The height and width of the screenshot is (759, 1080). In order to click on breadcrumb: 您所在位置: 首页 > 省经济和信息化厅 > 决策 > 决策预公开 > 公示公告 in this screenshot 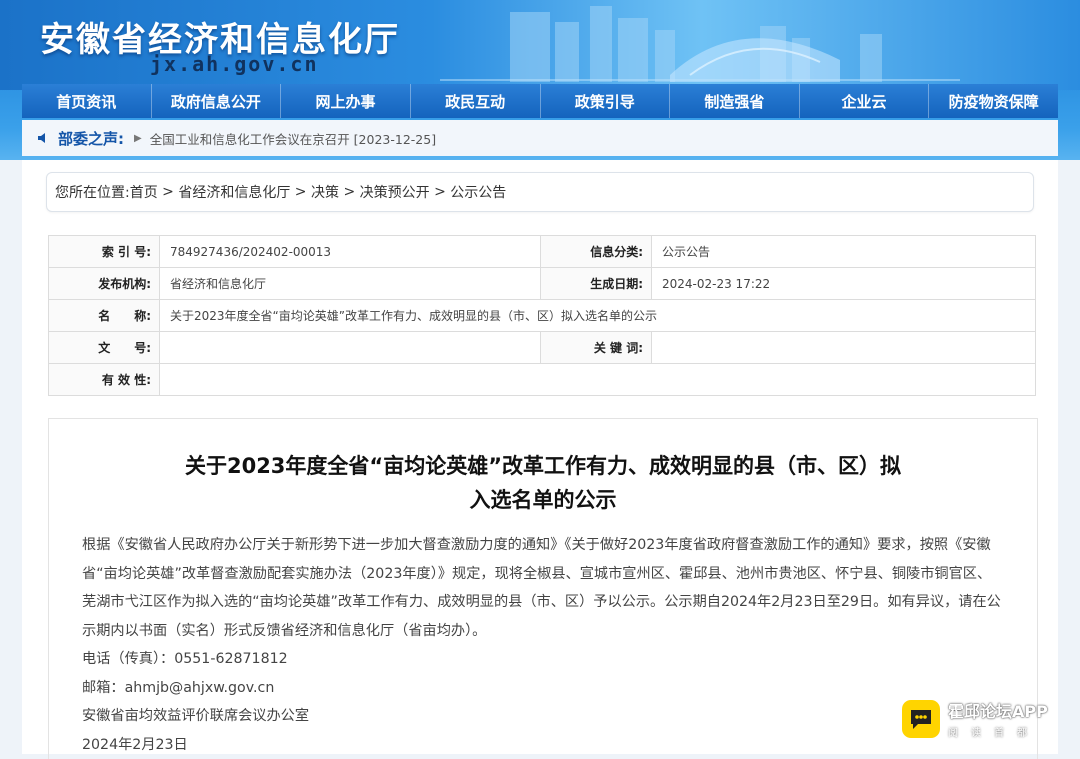, I will do `click(540, 192)`.